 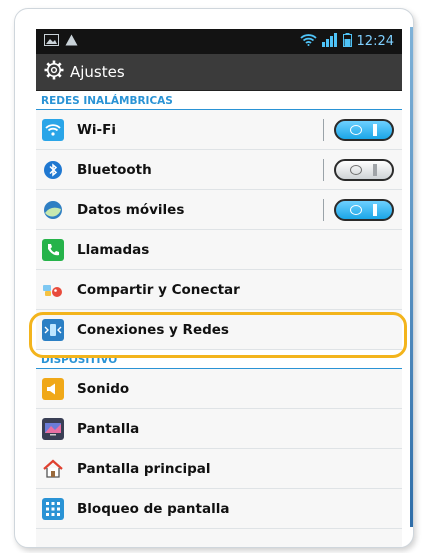 What do you see at coordinates (219, 389) in the screenshot?
I see `settings-item-sound: Sonido` at bounding box center [219, 389].